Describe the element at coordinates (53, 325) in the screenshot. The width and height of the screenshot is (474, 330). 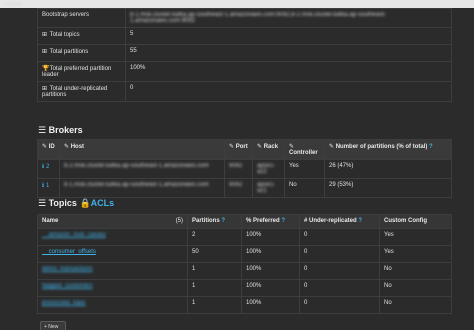
I see `new-topic-button: + New` at that location.